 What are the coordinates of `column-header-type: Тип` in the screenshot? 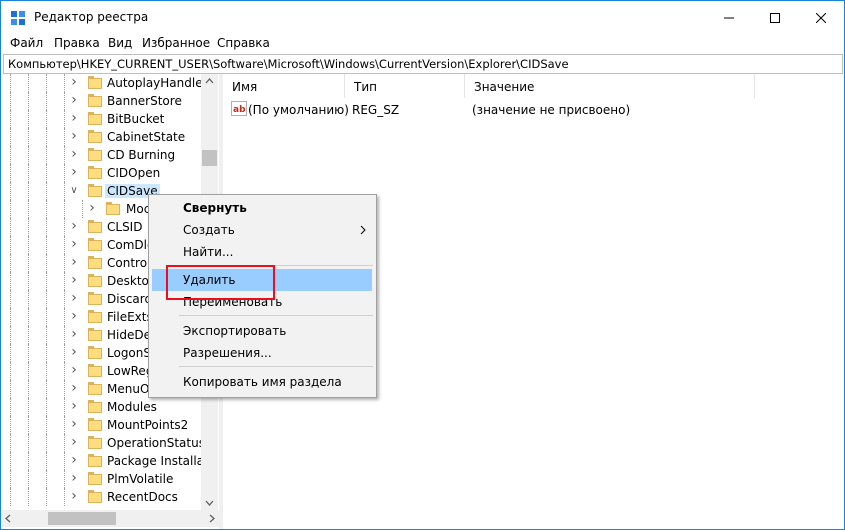 It's located at (405, 86).